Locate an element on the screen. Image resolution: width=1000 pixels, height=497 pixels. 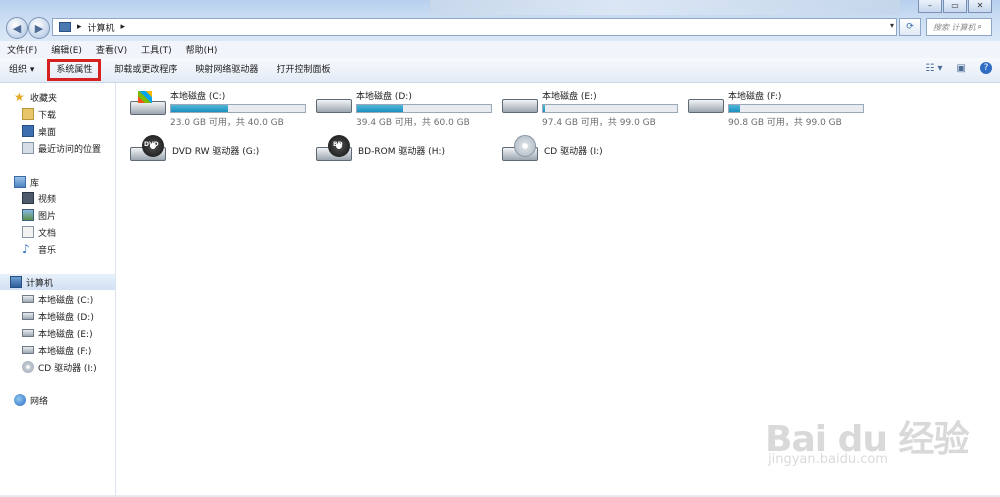
drive-g-tile: DVD DVD RW 驱动器 (G:) is located at coordinates (194, 150).